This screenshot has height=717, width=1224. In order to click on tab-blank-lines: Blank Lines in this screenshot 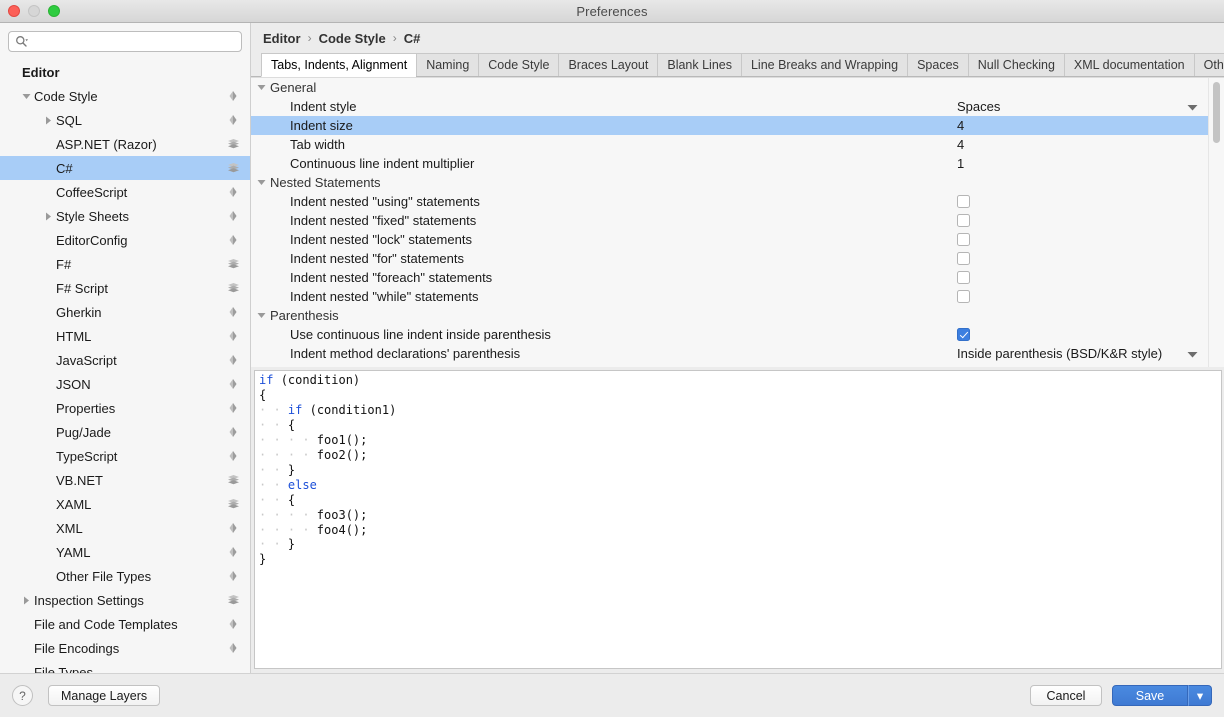, I will do `click(699, 64)`.